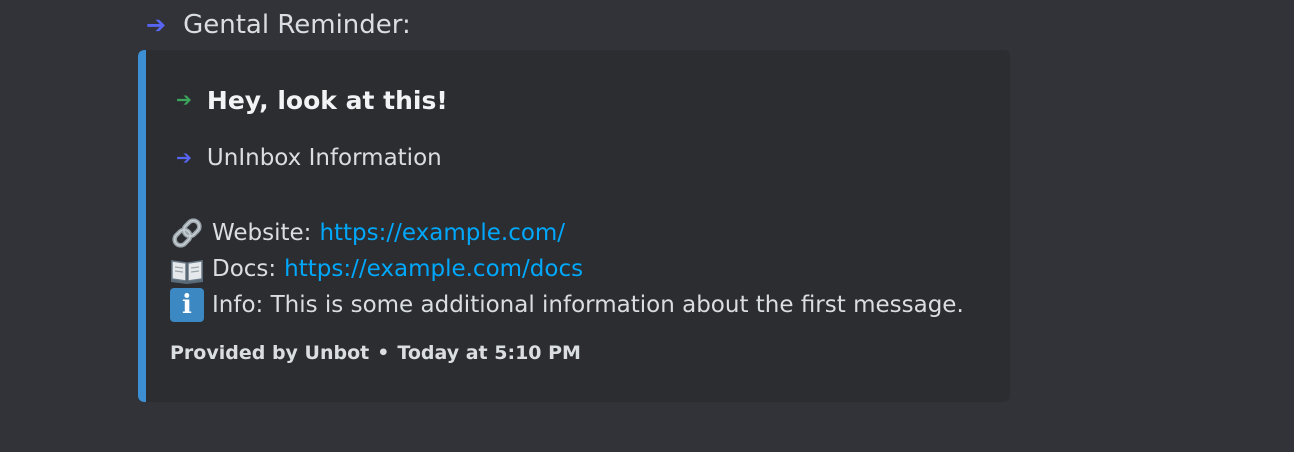  I want to click on website-label: Website:, so click(262, 233).